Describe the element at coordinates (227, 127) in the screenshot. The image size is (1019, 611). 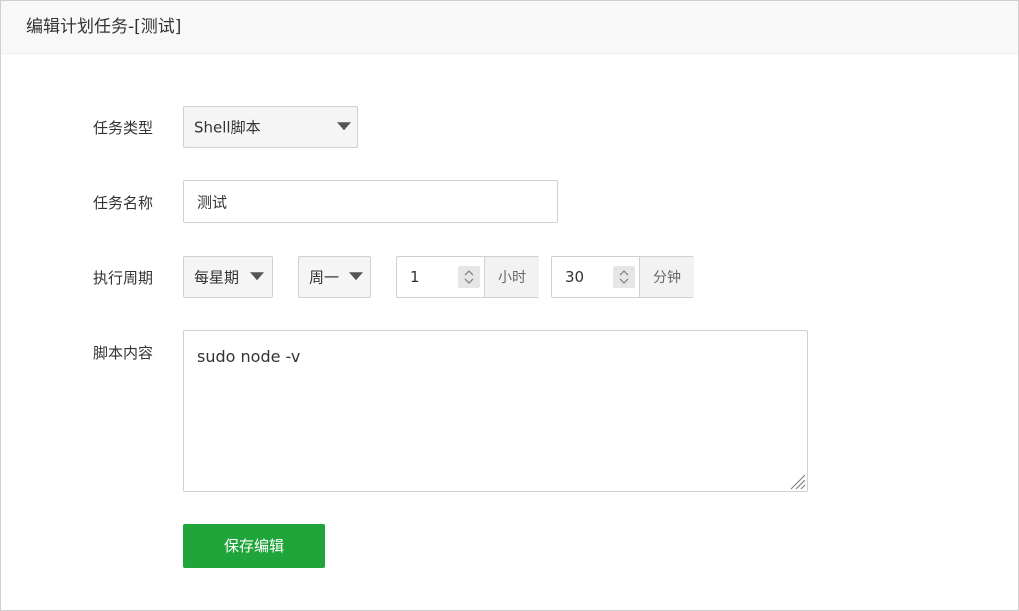
I see `task-type-value: Shell脚本` at that location.